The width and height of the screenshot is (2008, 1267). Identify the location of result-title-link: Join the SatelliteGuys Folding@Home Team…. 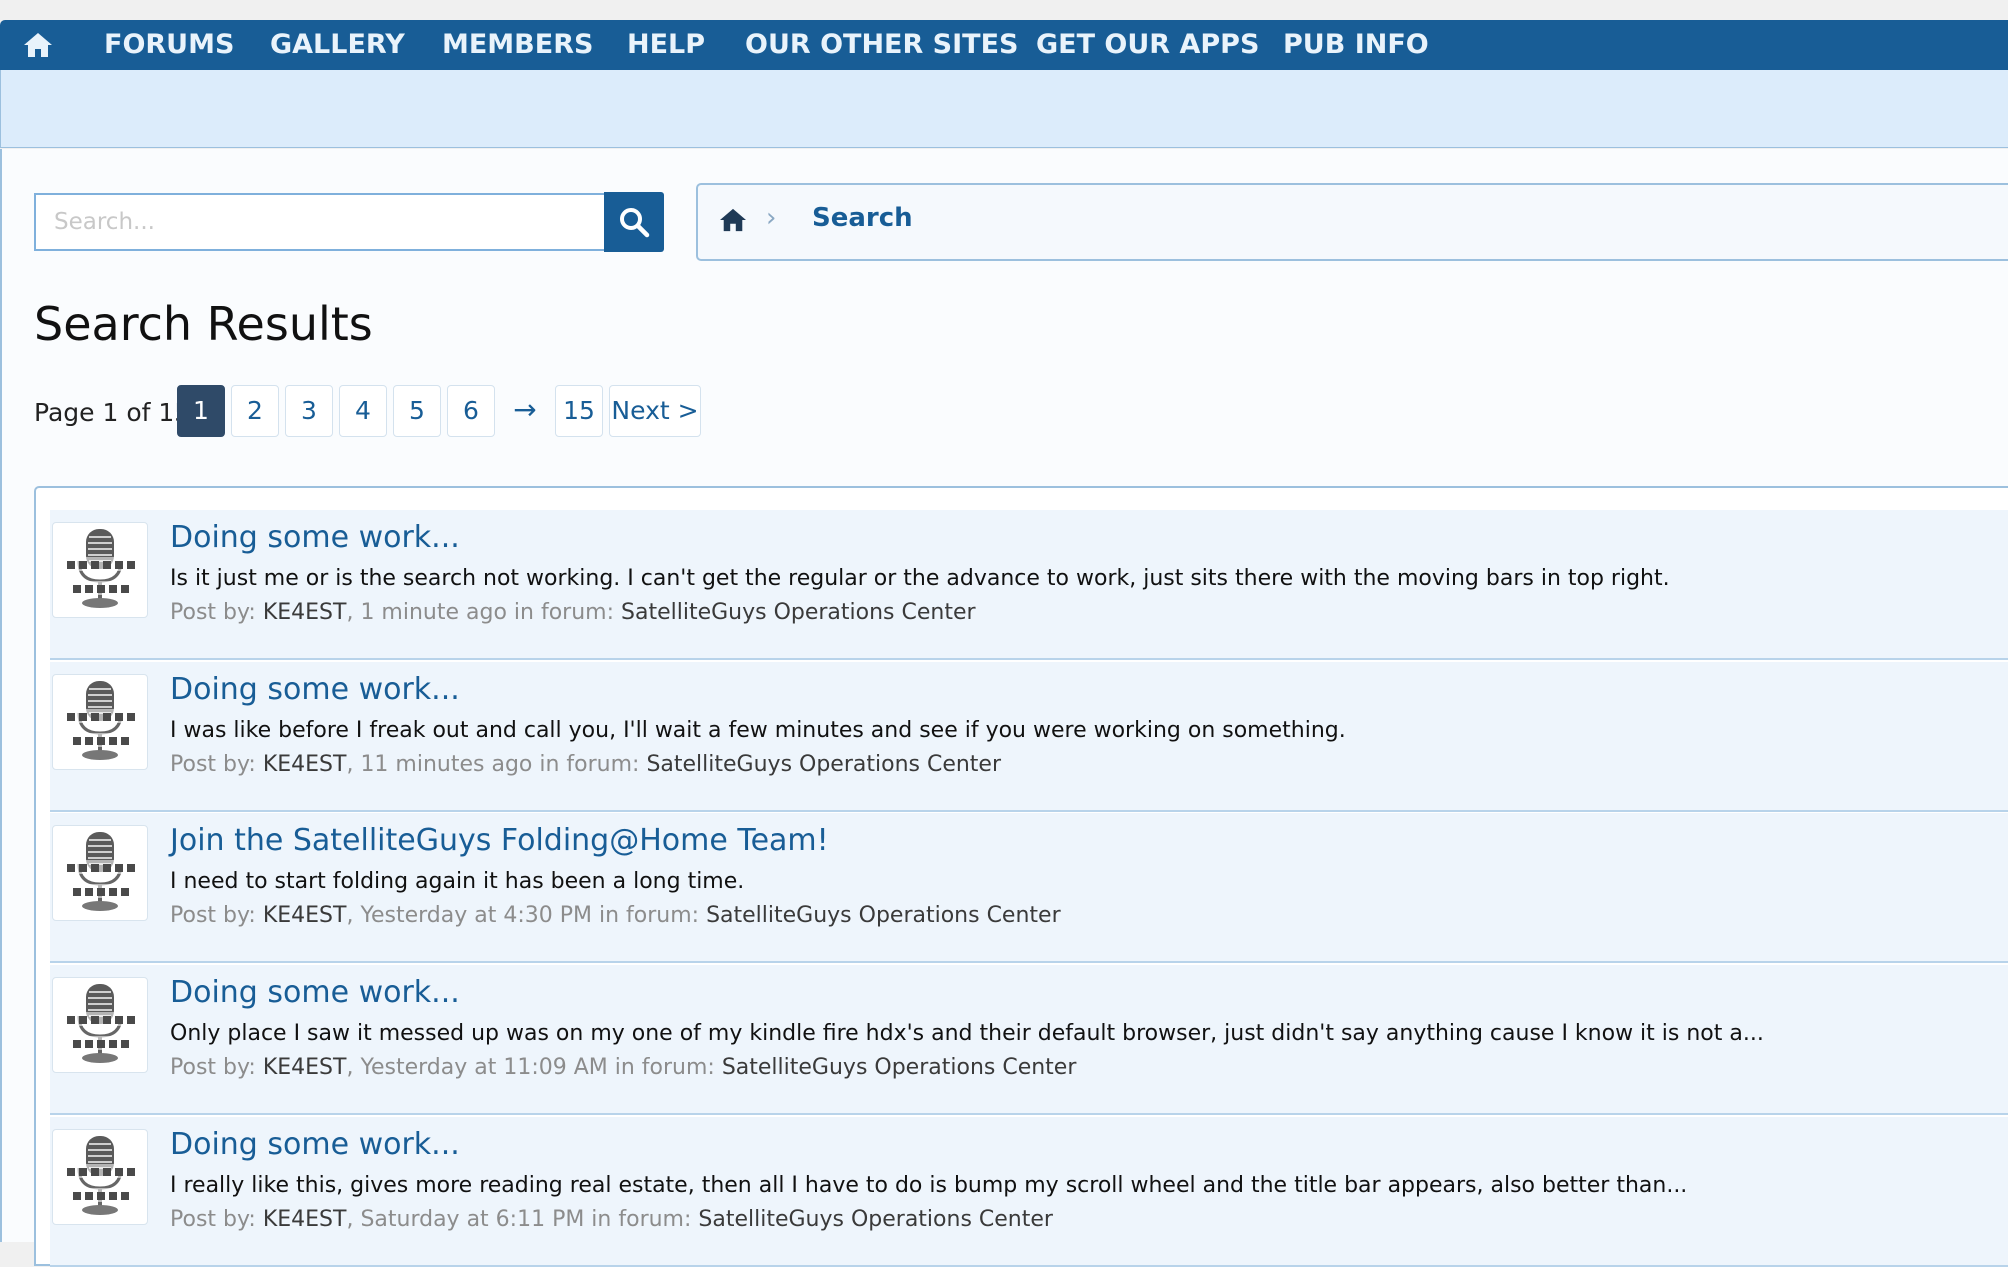
(499, 840).